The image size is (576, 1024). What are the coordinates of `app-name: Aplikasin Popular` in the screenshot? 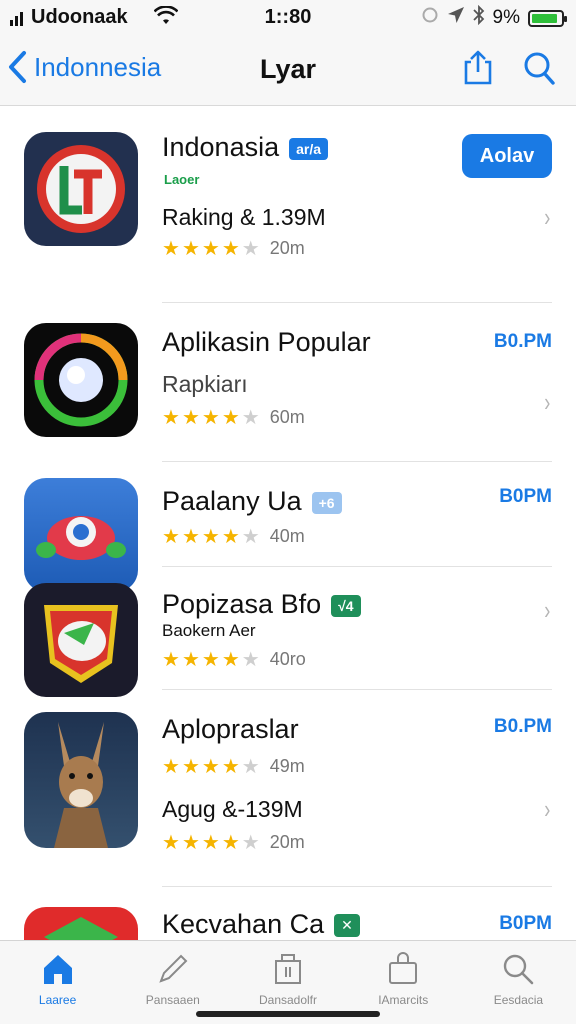 It's located at (266, 342).